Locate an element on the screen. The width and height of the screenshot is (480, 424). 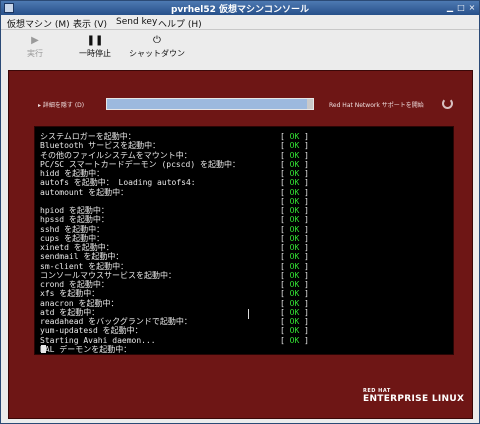
menu-virtual-machine: 仮想マシン (M) is located at coordinates (38, 23).